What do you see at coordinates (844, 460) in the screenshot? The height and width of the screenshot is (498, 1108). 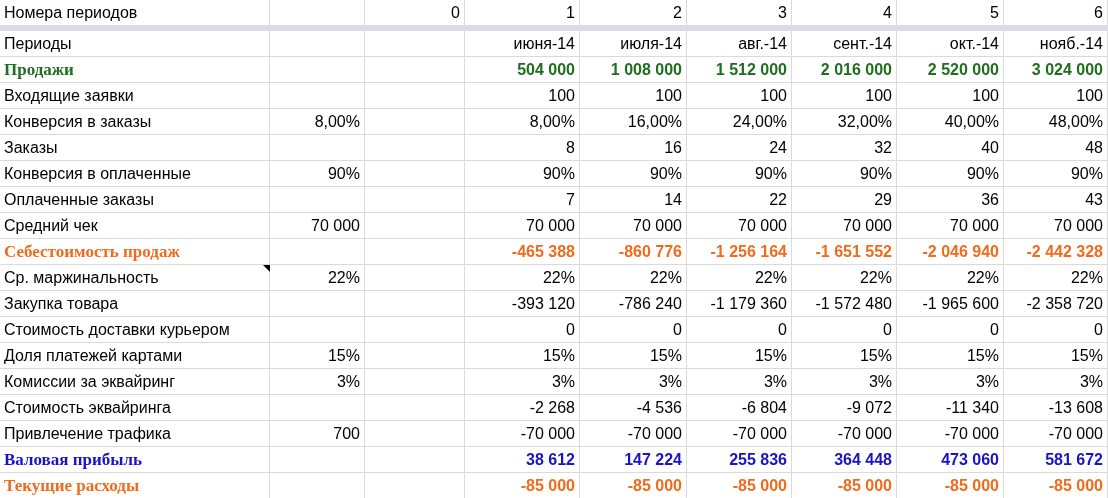 I see `table-cell: 364 448` at bounding box center [844, 460].